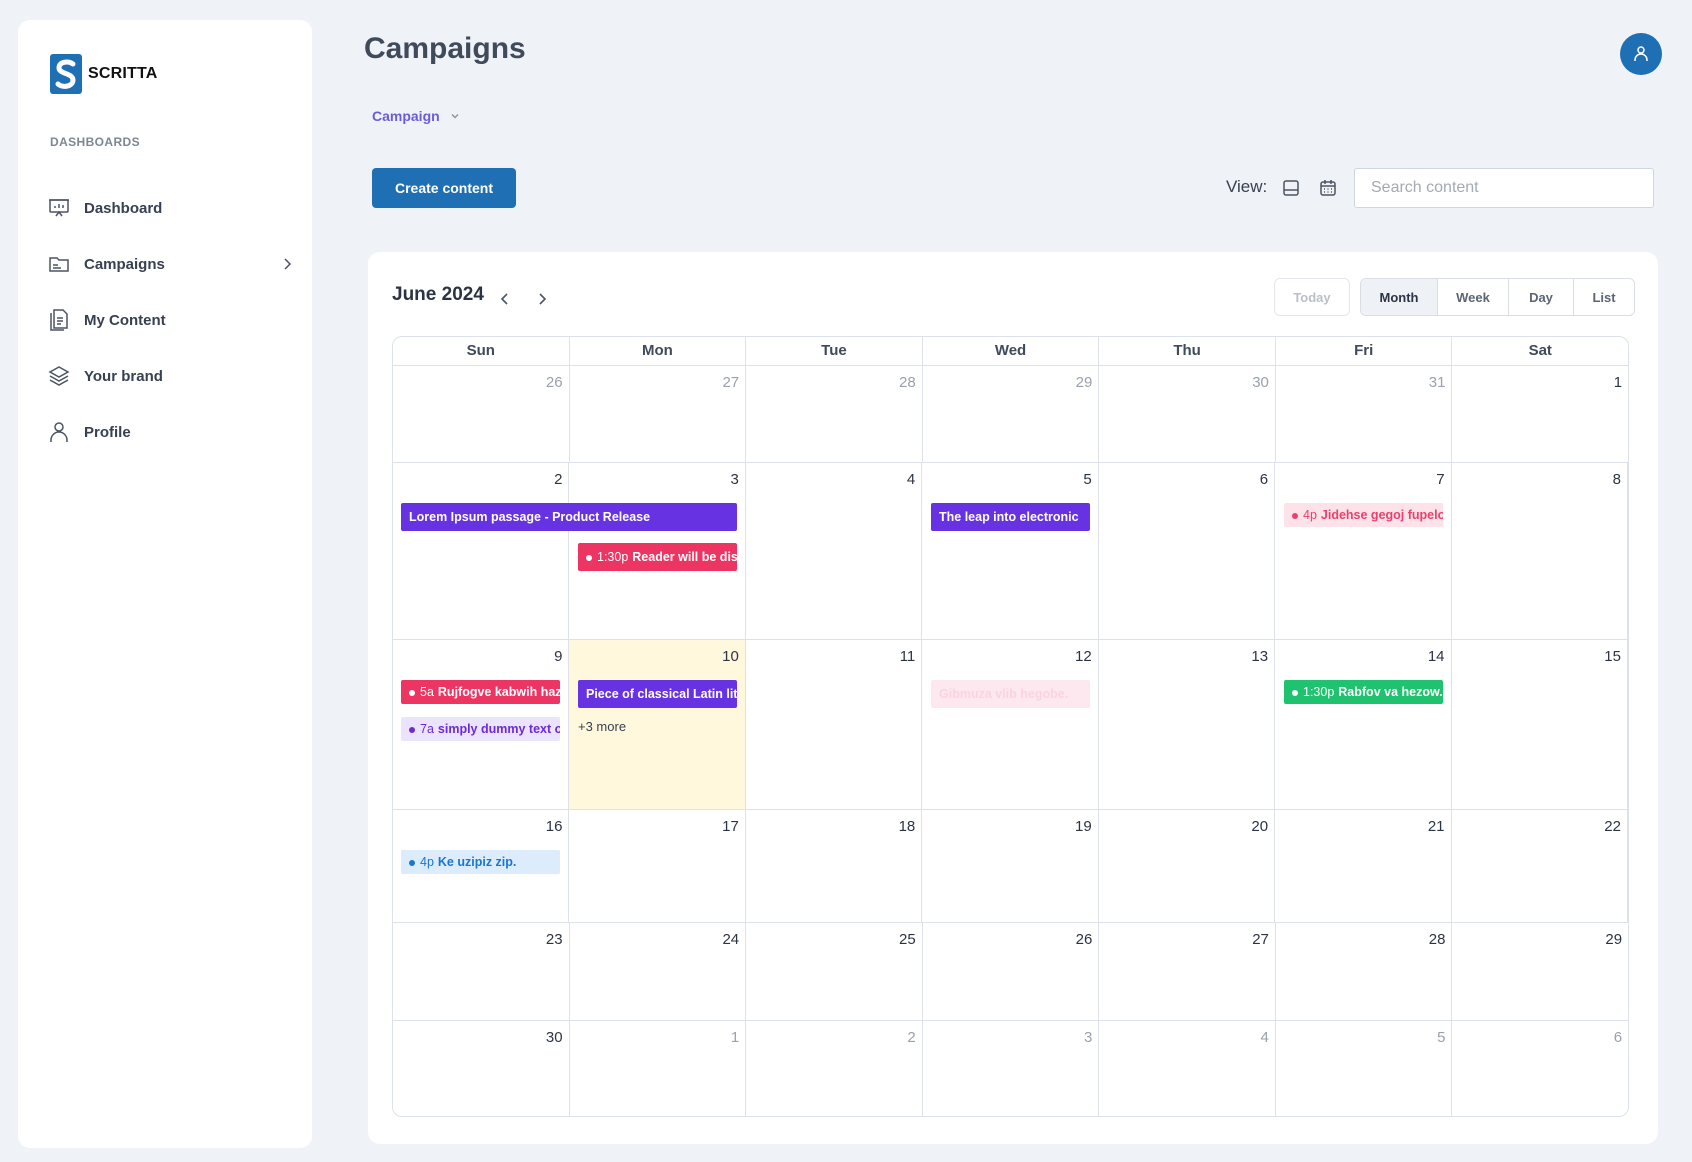 The width and height of the screenshot is (1692, 1162). Describe the element at coordinates (1011, 1068) in the screenshot. I see `day-cell: 3` at that location.